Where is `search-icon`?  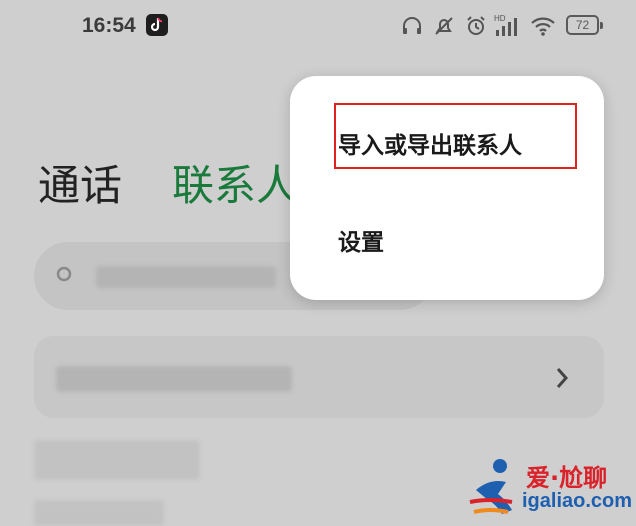
search-icon is located at coordinates (64, 274).